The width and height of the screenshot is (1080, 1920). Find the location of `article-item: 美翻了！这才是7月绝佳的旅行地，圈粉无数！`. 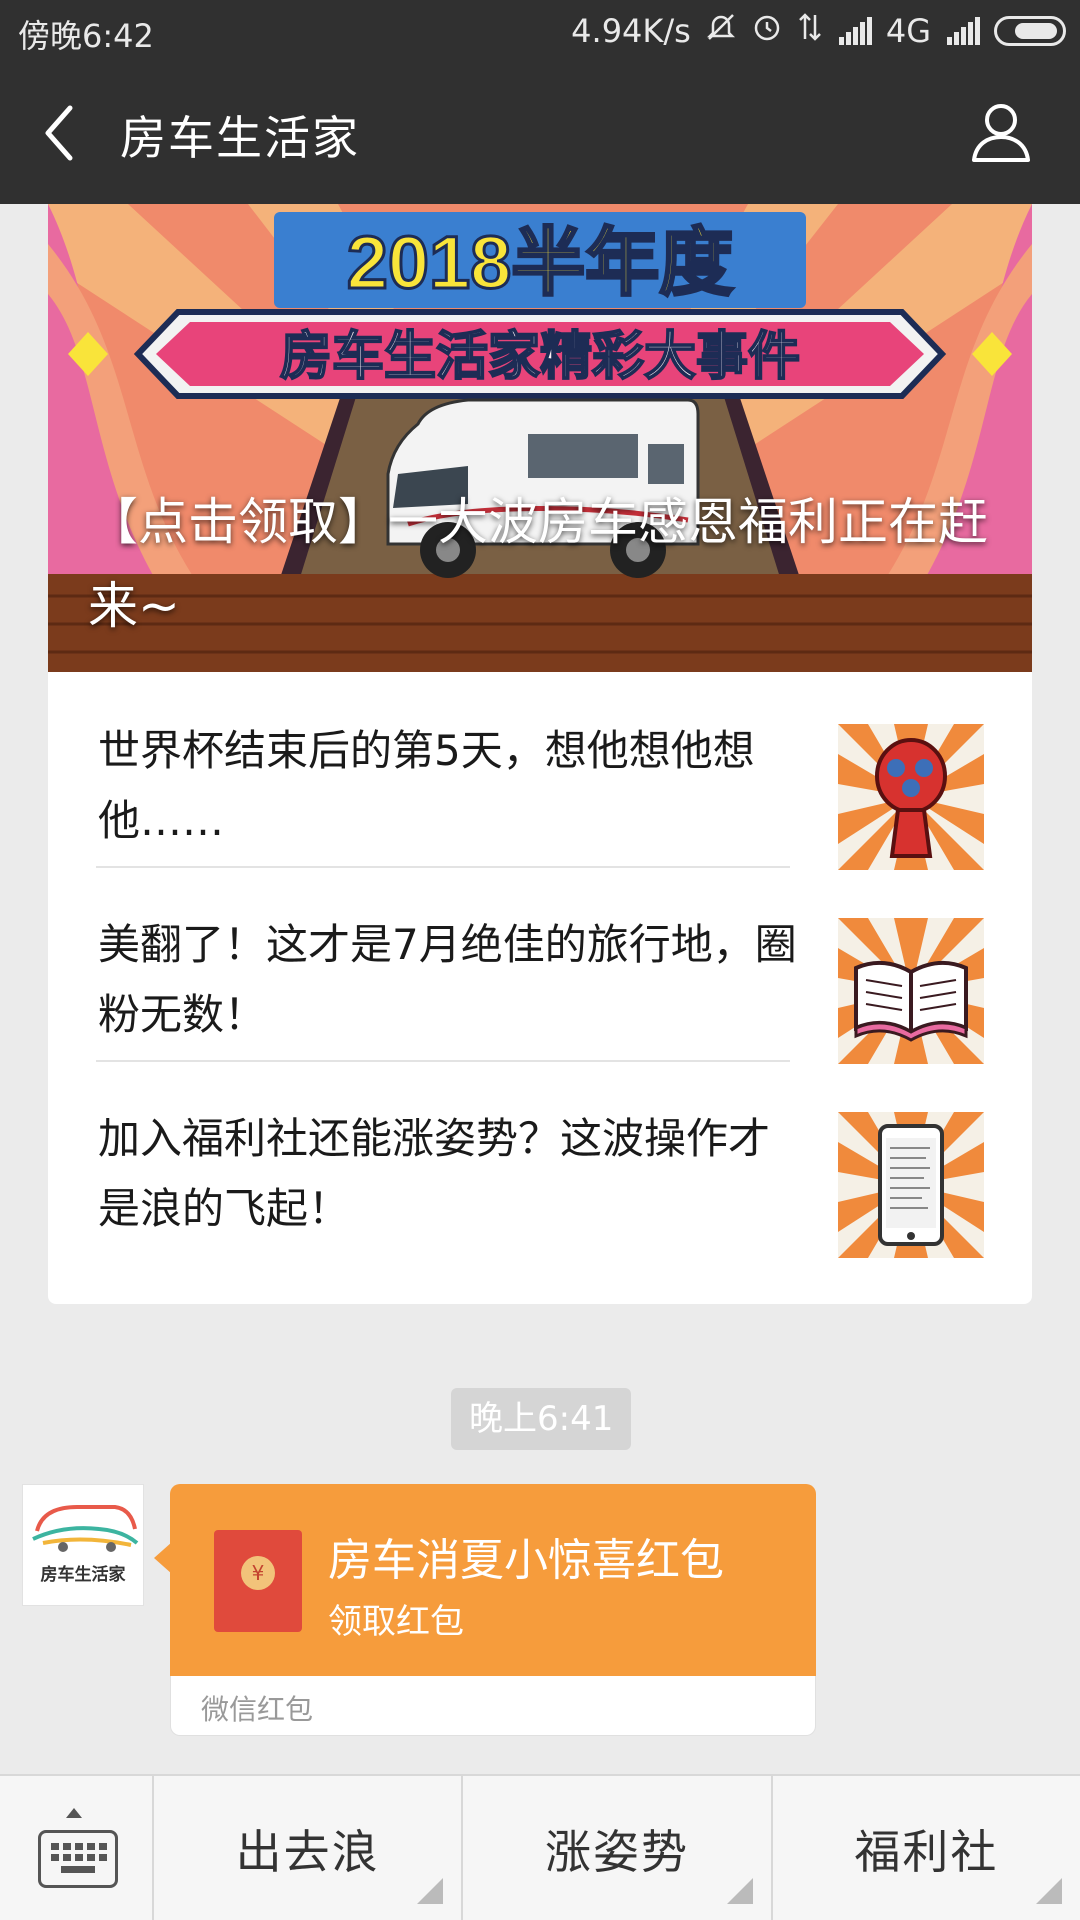

article-item: 美翻了！这才是7月绝佳的旅行地，圈粉无数！ is located at coordinates (540, 965).